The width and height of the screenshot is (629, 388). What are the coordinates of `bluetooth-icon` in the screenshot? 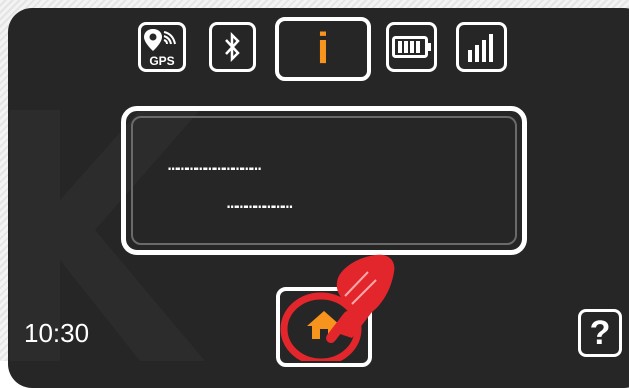 It's located at (232, 47).